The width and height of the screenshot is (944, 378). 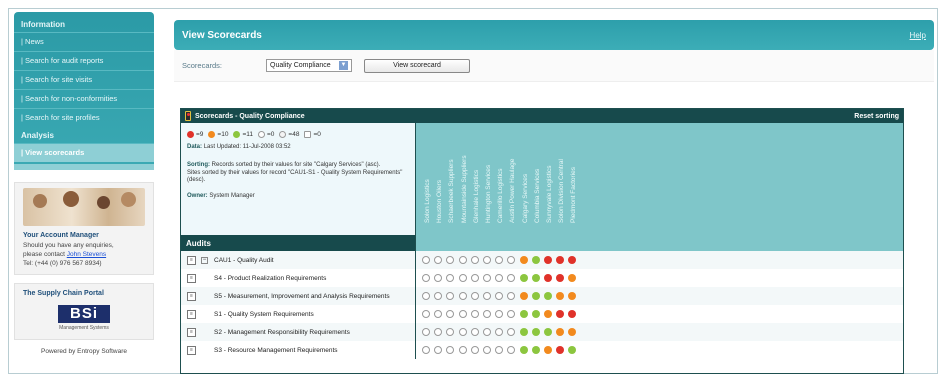 What do you see at coordinates (573, 175) in the screenshot?
I see `site-column-header: Piedmont Factories` at bounding box center [573, 175].